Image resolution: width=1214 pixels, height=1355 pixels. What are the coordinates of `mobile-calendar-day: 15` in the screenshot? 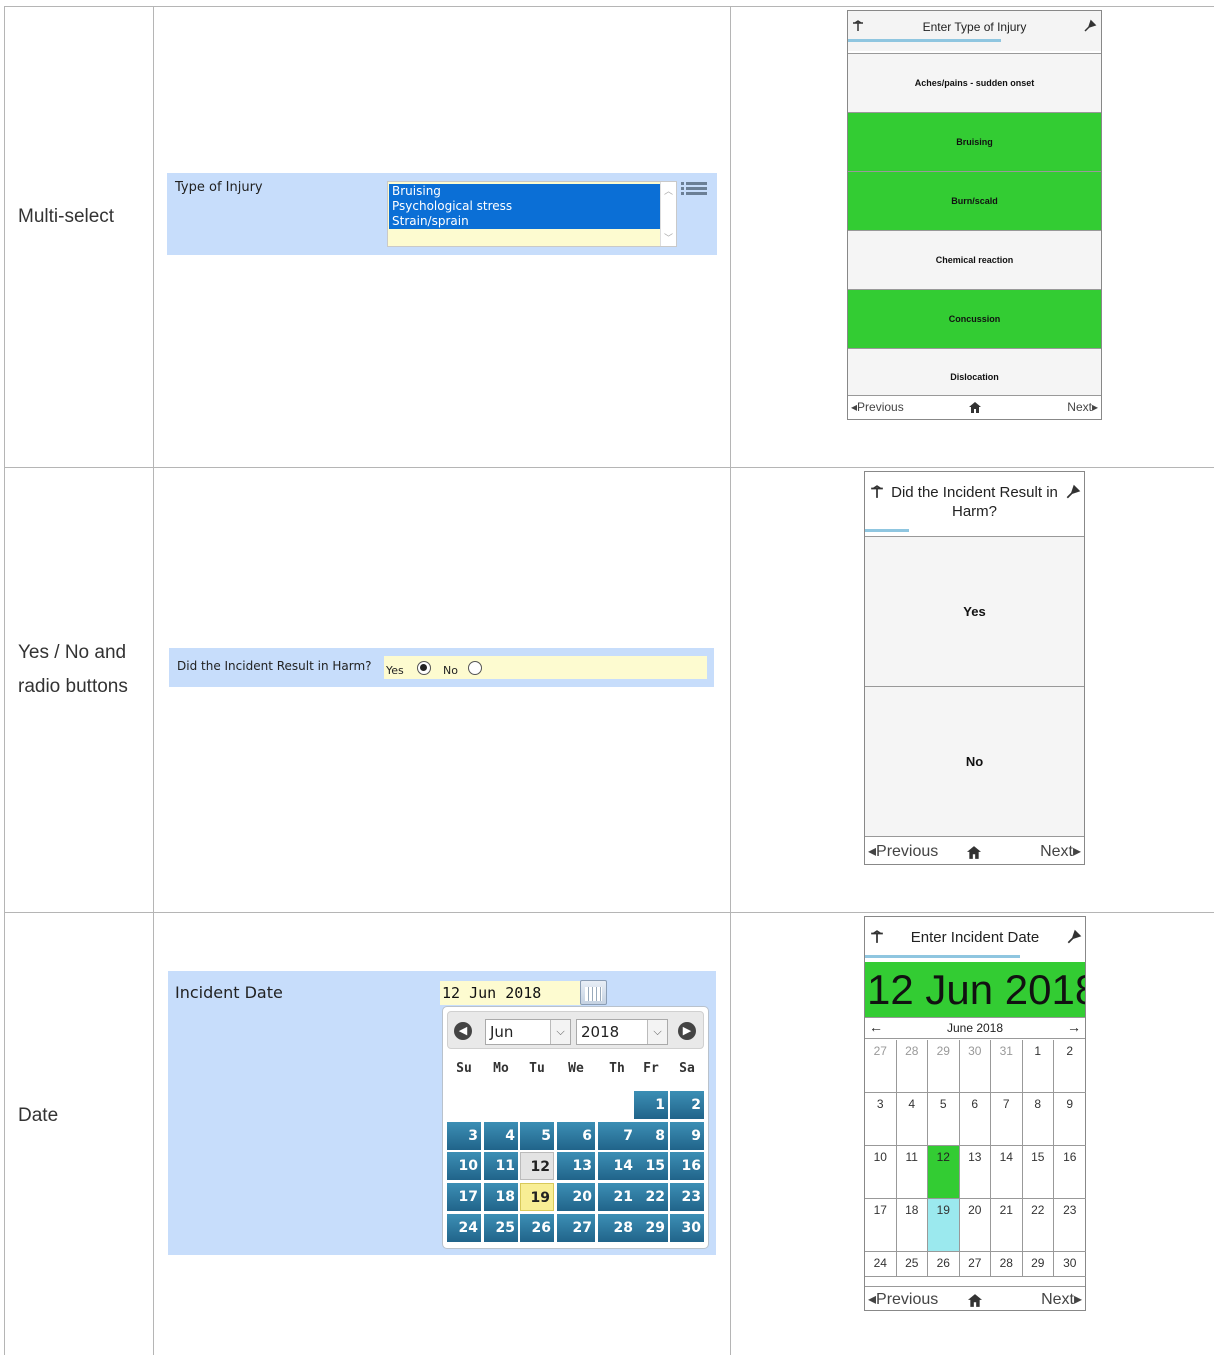 It's located at (1038, 1172).